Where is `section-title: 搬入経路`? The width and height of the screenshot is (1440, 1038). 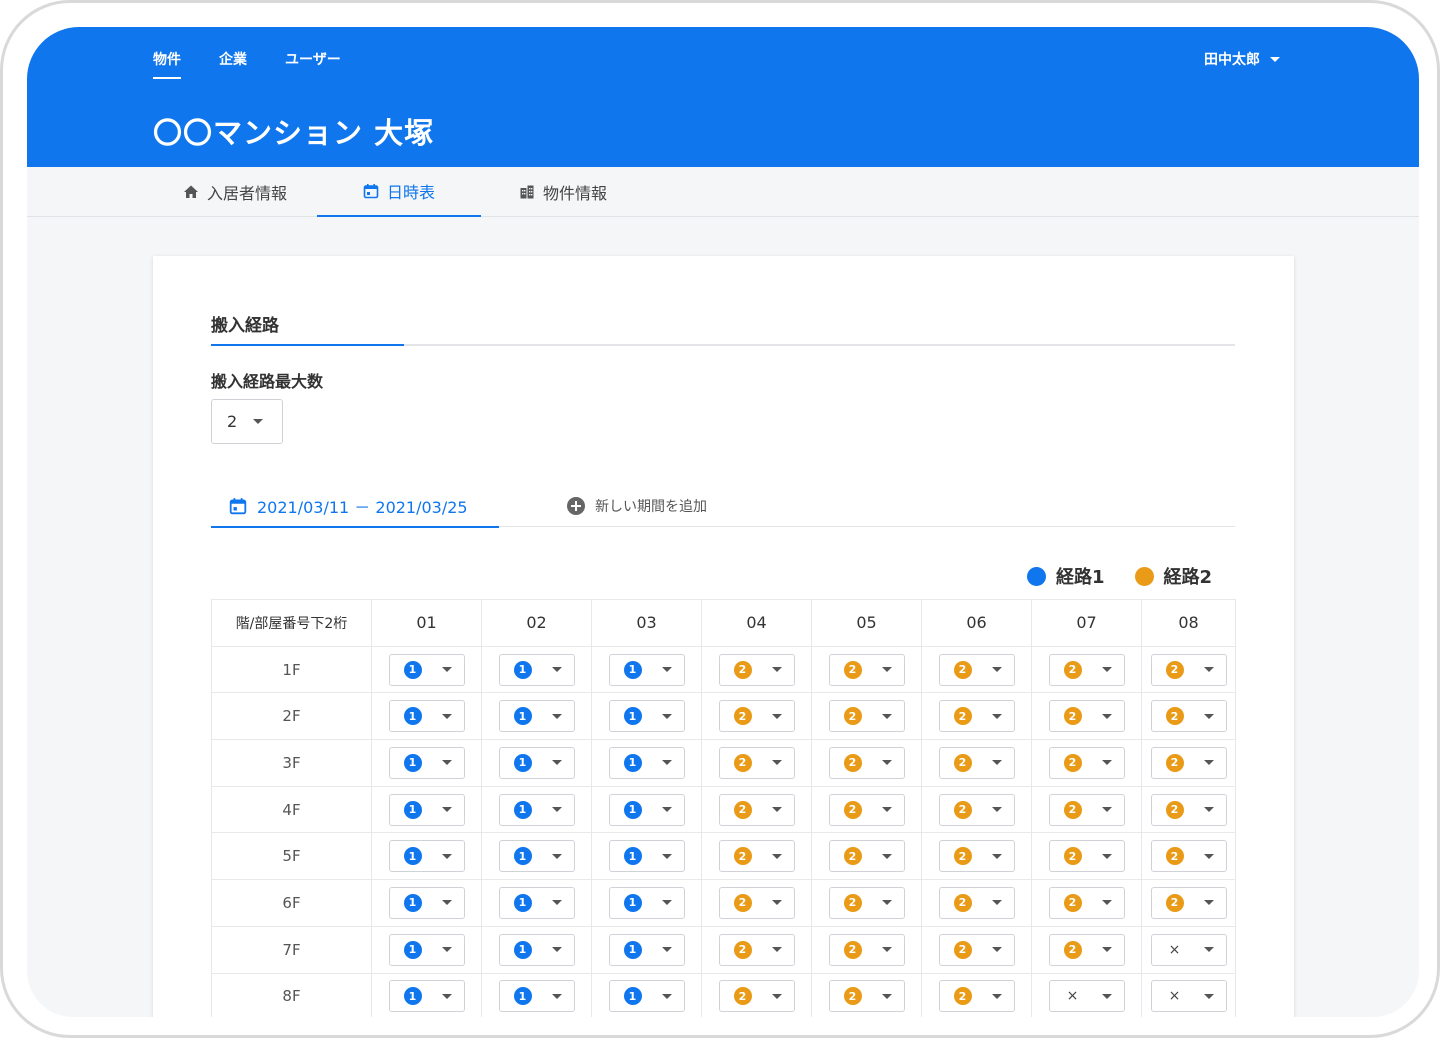
section-title: 搬入経路 is located at coordinates (245, 326).